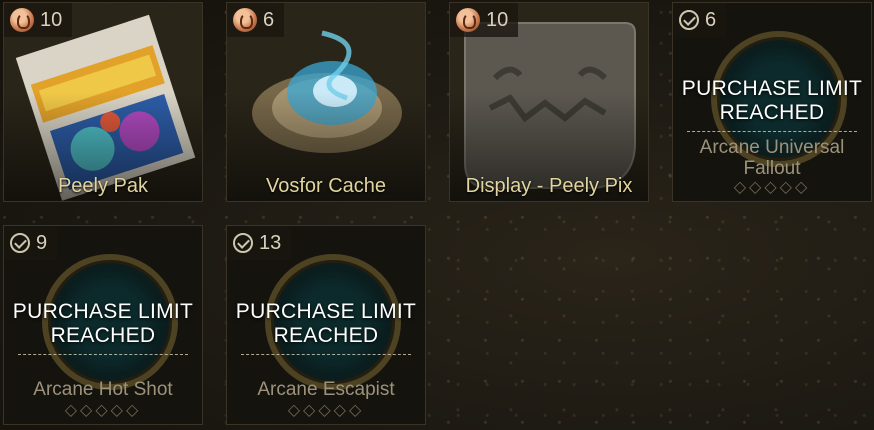  Describe the element at coordinates (326, 102) in the screenshot. I see `store-item-vosfor-cache: 6 Vosfor Cache` at that location.